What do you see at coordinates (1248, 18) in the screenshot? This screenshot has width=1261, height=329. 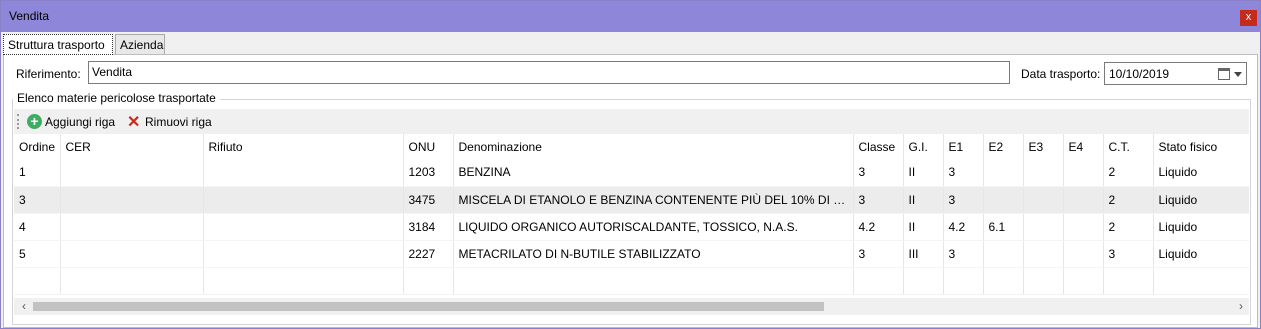 I see `close-button: x` at bounding box center [1248, 18].